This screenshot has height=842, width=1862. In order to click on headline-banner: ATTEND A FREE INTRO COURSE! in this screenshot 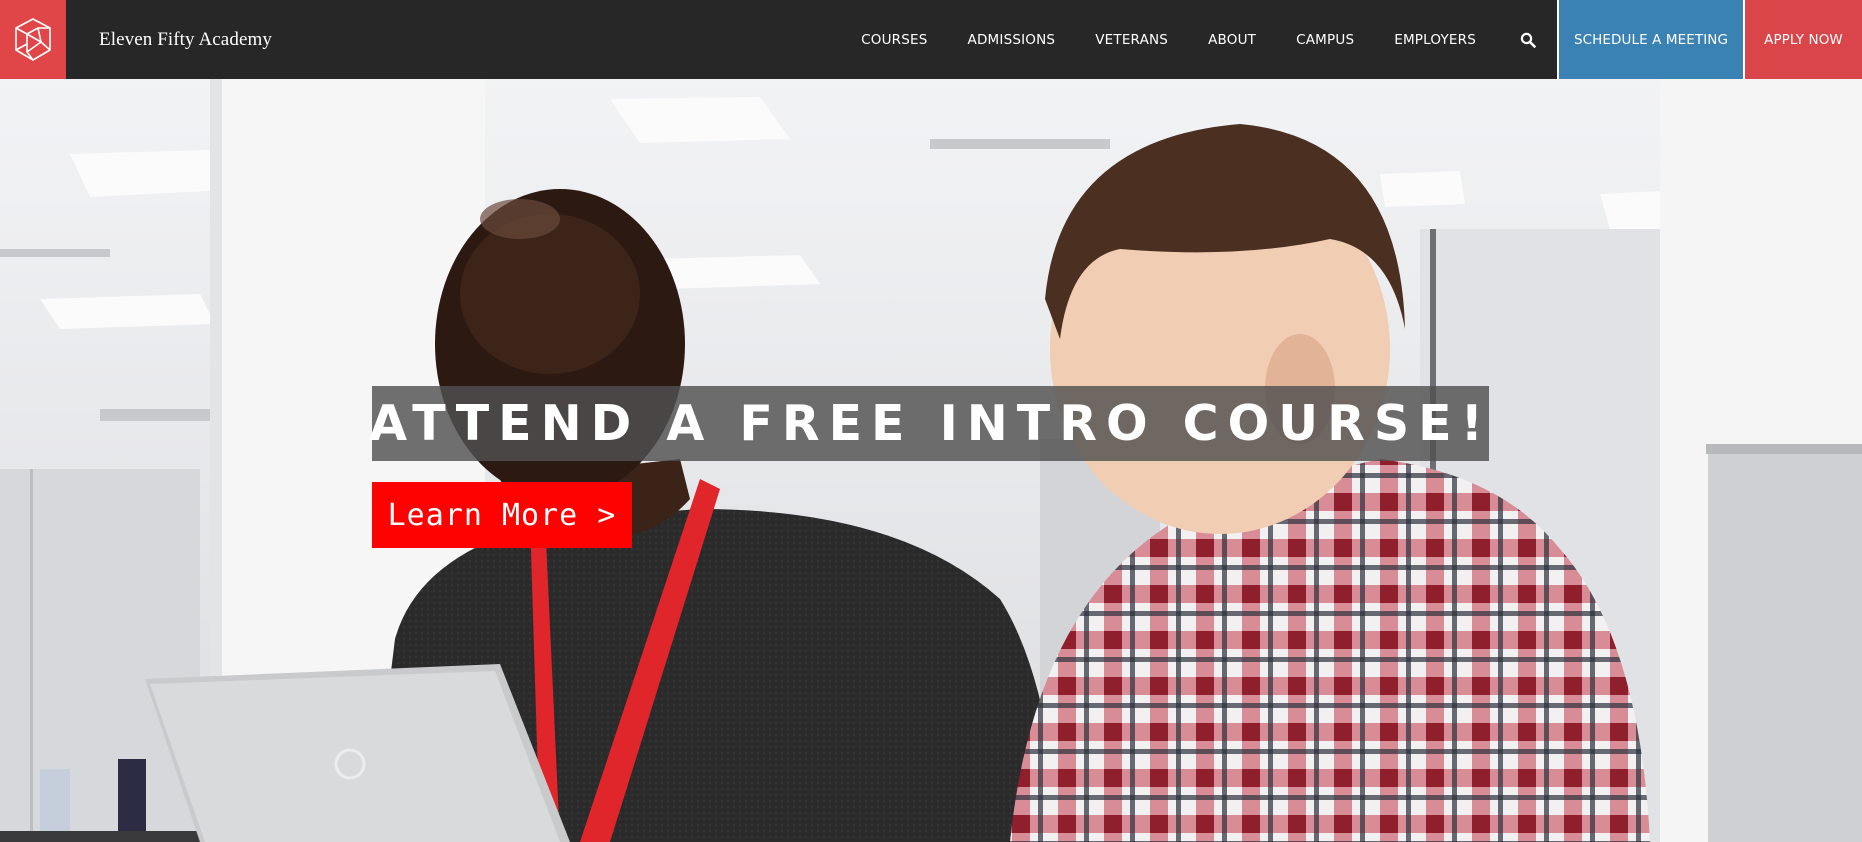, I will do `click(930, 423)`.